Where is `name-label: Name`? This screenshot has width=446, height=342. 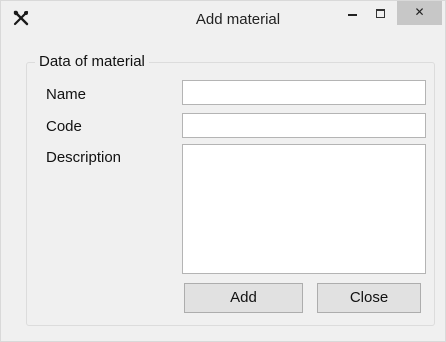
name-label: Name is located at coordinates (66, 94).